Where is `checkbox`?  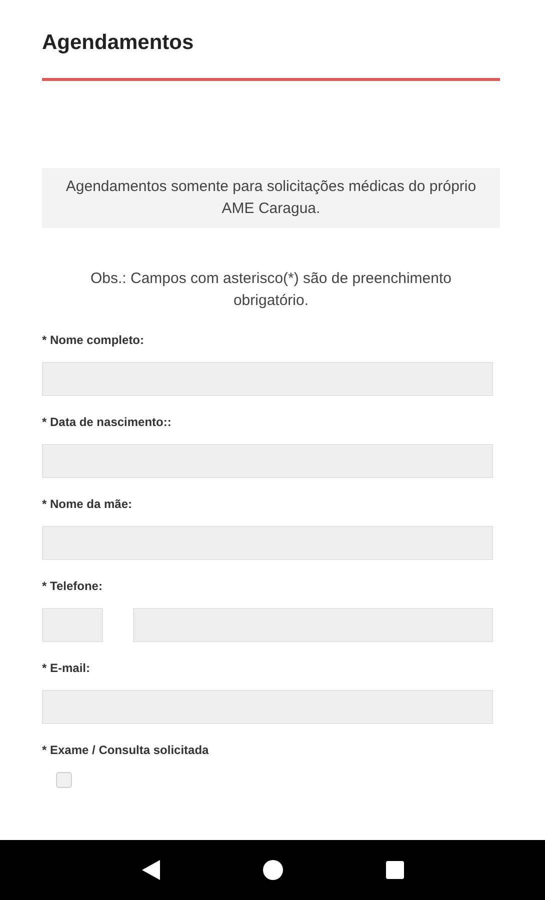
checkbox is located at coordinates (64, 780).